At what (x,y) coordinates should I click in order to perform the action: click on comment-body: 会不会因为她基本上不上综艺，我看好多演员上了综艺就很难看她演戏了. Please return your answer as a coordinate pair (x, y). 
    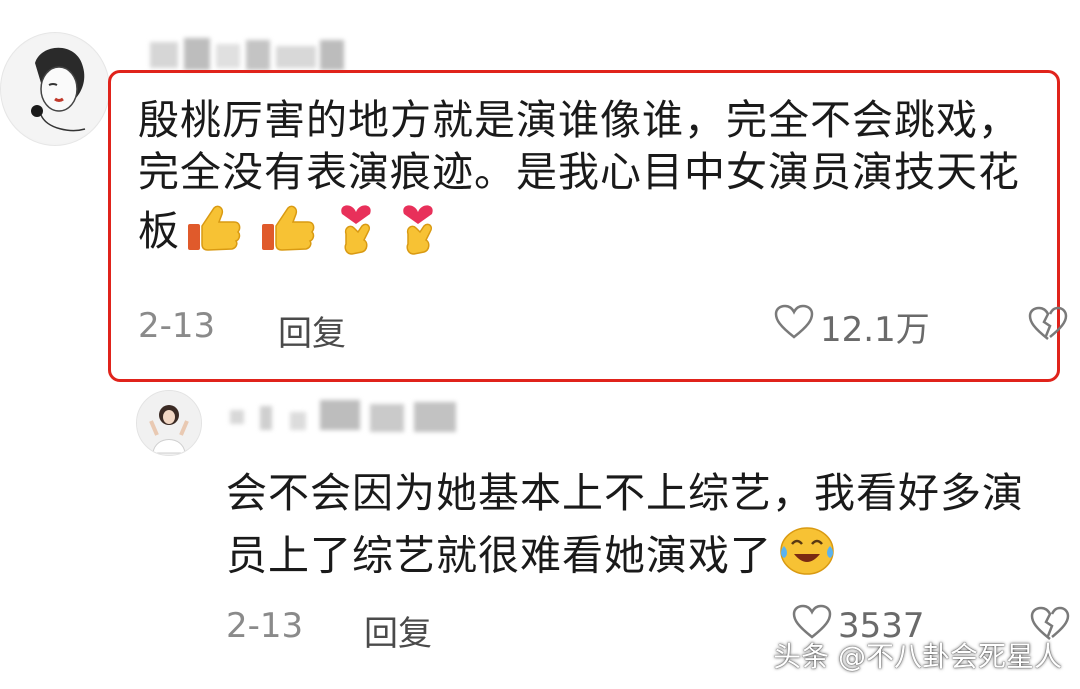
    Looking at the image, I should click on (625, 524).